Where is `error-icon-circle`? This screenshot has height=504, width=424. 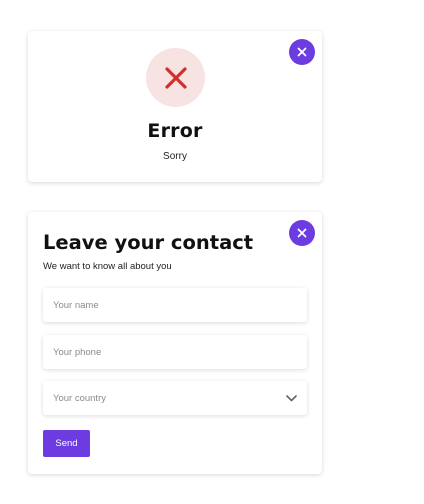
error-icon-circle is located at coordinates (175, 77).